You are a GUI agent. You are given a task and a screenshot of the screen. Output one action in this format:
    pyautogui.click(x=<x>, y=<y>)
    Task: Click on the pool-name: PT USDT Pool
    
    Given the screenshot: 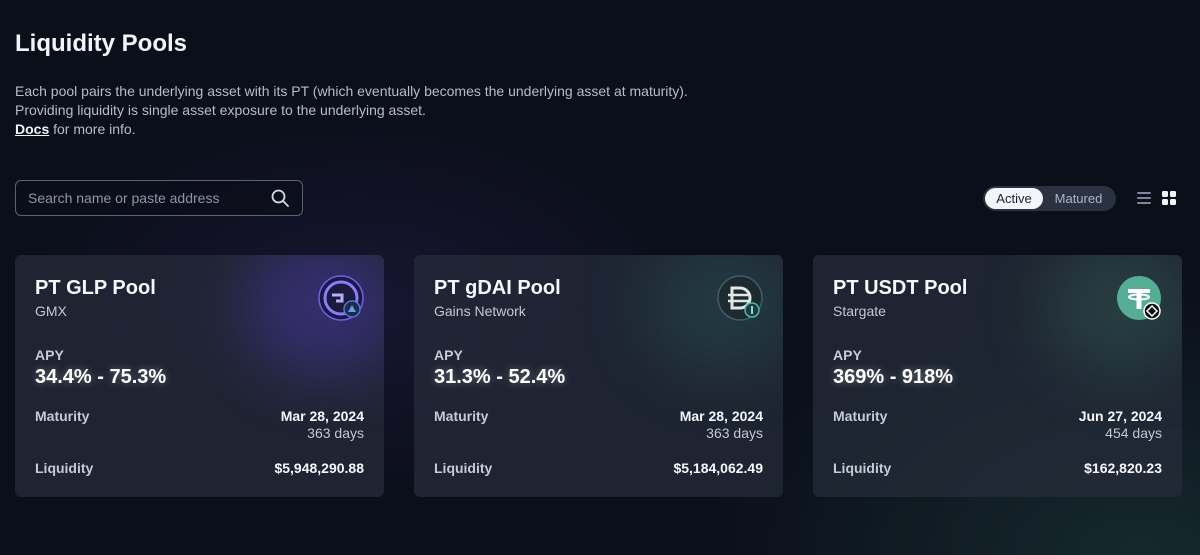 What is the action you would take?
    pyautogui.click(x=900, y=288)
    